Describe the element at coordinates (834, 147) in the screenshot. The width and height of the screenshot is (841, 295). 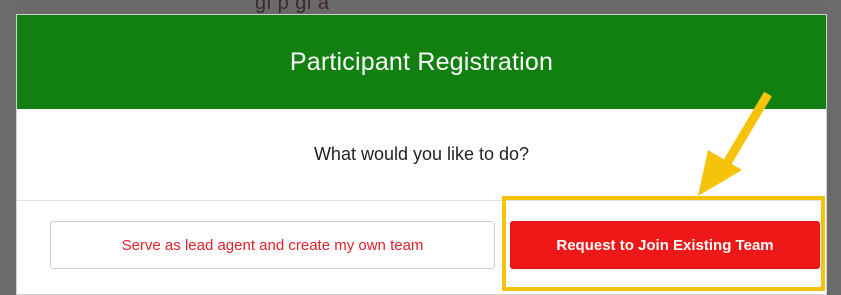
I see `background-right-edge` at that location.